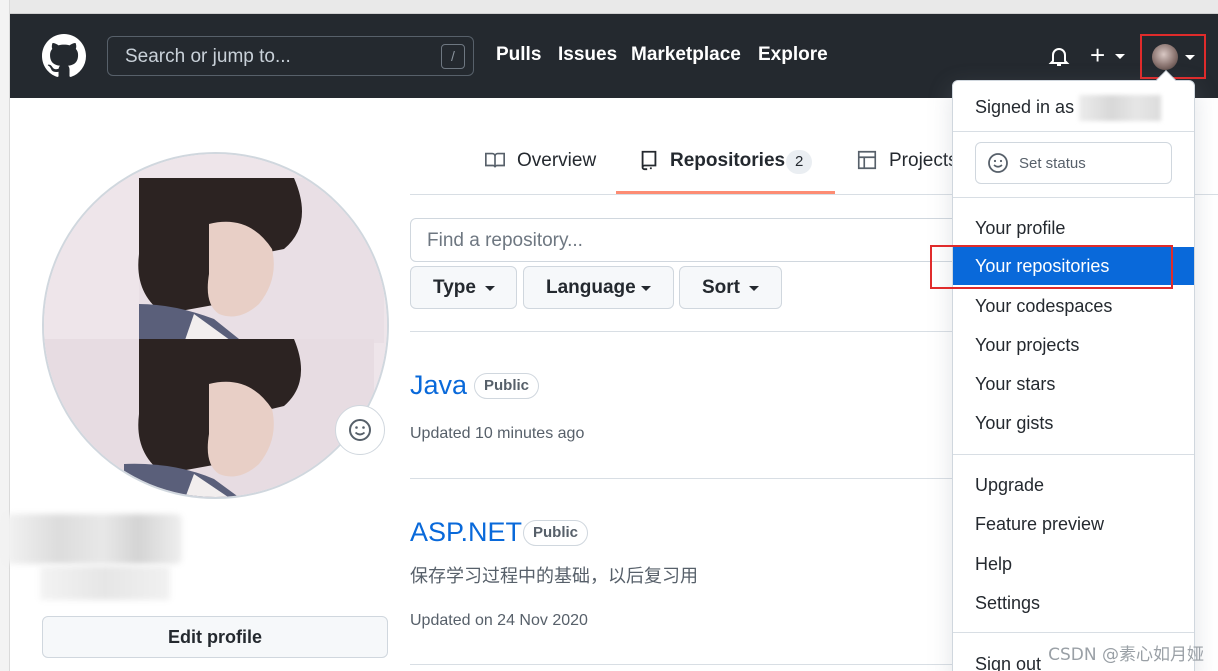 The width and height of the screenshot is (1218, 671). Describe the element at coordinates (557, 160) in the screenshot. I see `tab-overview-label: Overview` at that location.